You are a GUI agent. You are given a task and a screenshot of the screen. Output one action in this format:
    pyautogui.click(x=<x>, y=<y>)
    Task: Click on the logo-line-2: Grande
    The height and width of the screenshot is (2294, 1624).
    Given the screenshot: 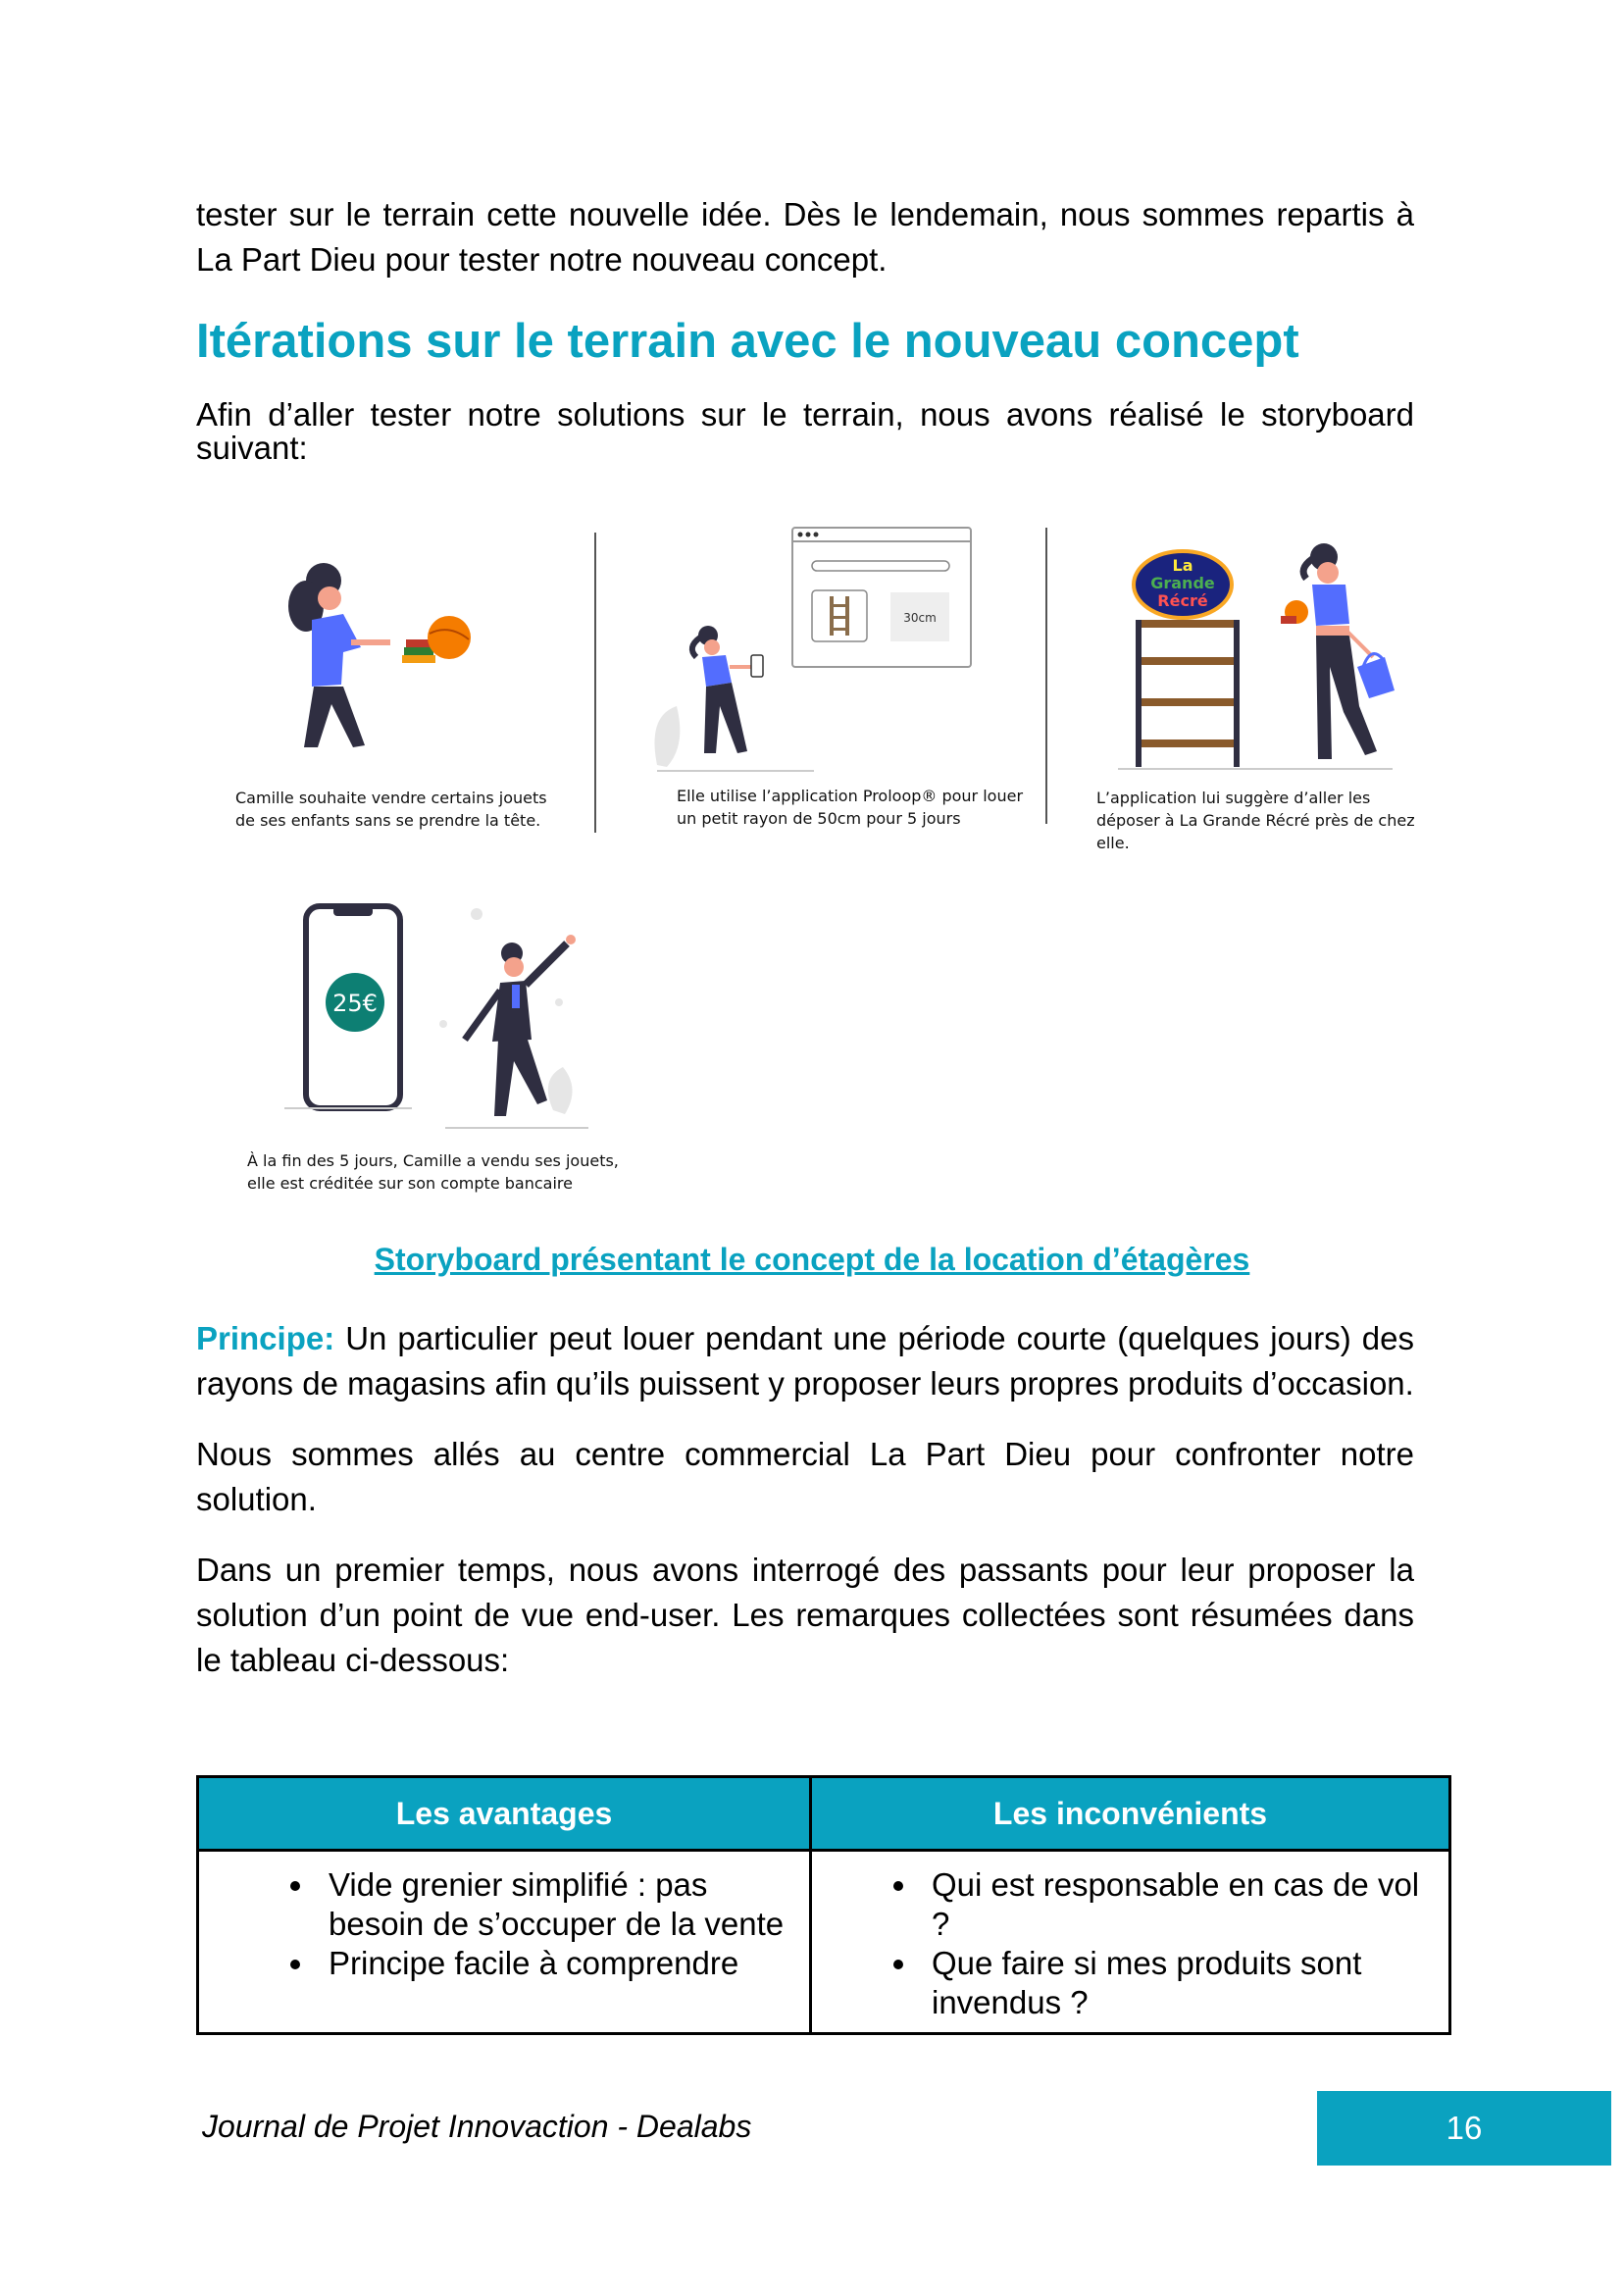 What is the action you would take?
    pyautogui.click(x=1182, y=583)
    